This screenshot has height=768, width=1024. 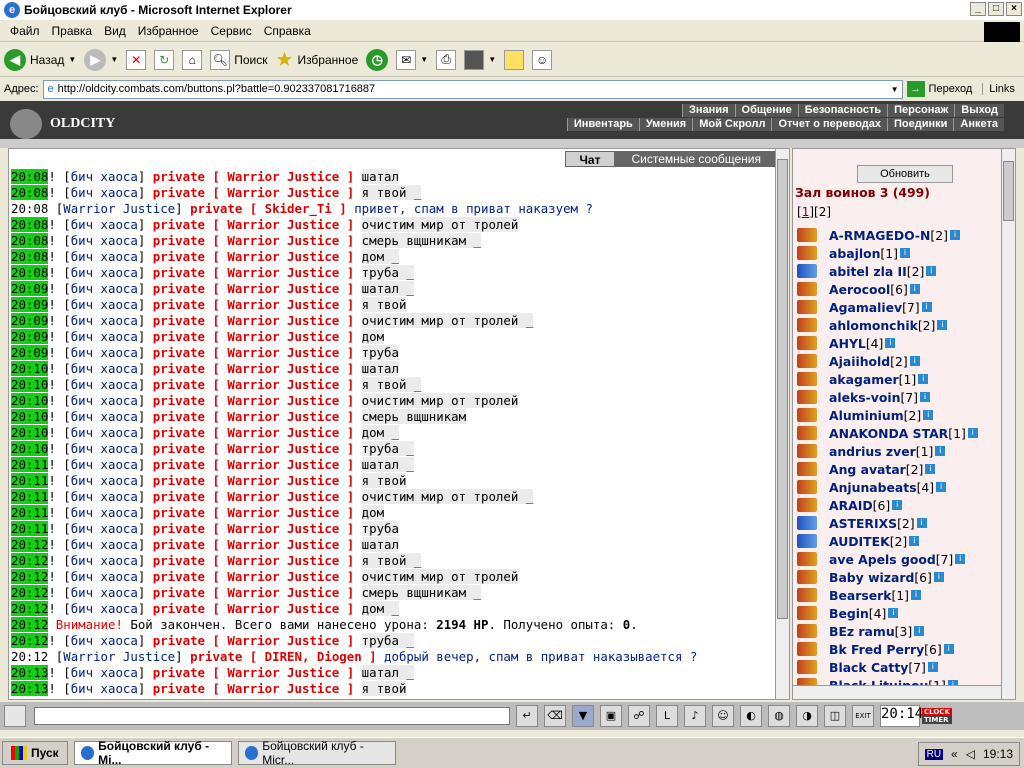 I want to click on player-name: A-RMAGEDO-N, so click(x=879, y=235).